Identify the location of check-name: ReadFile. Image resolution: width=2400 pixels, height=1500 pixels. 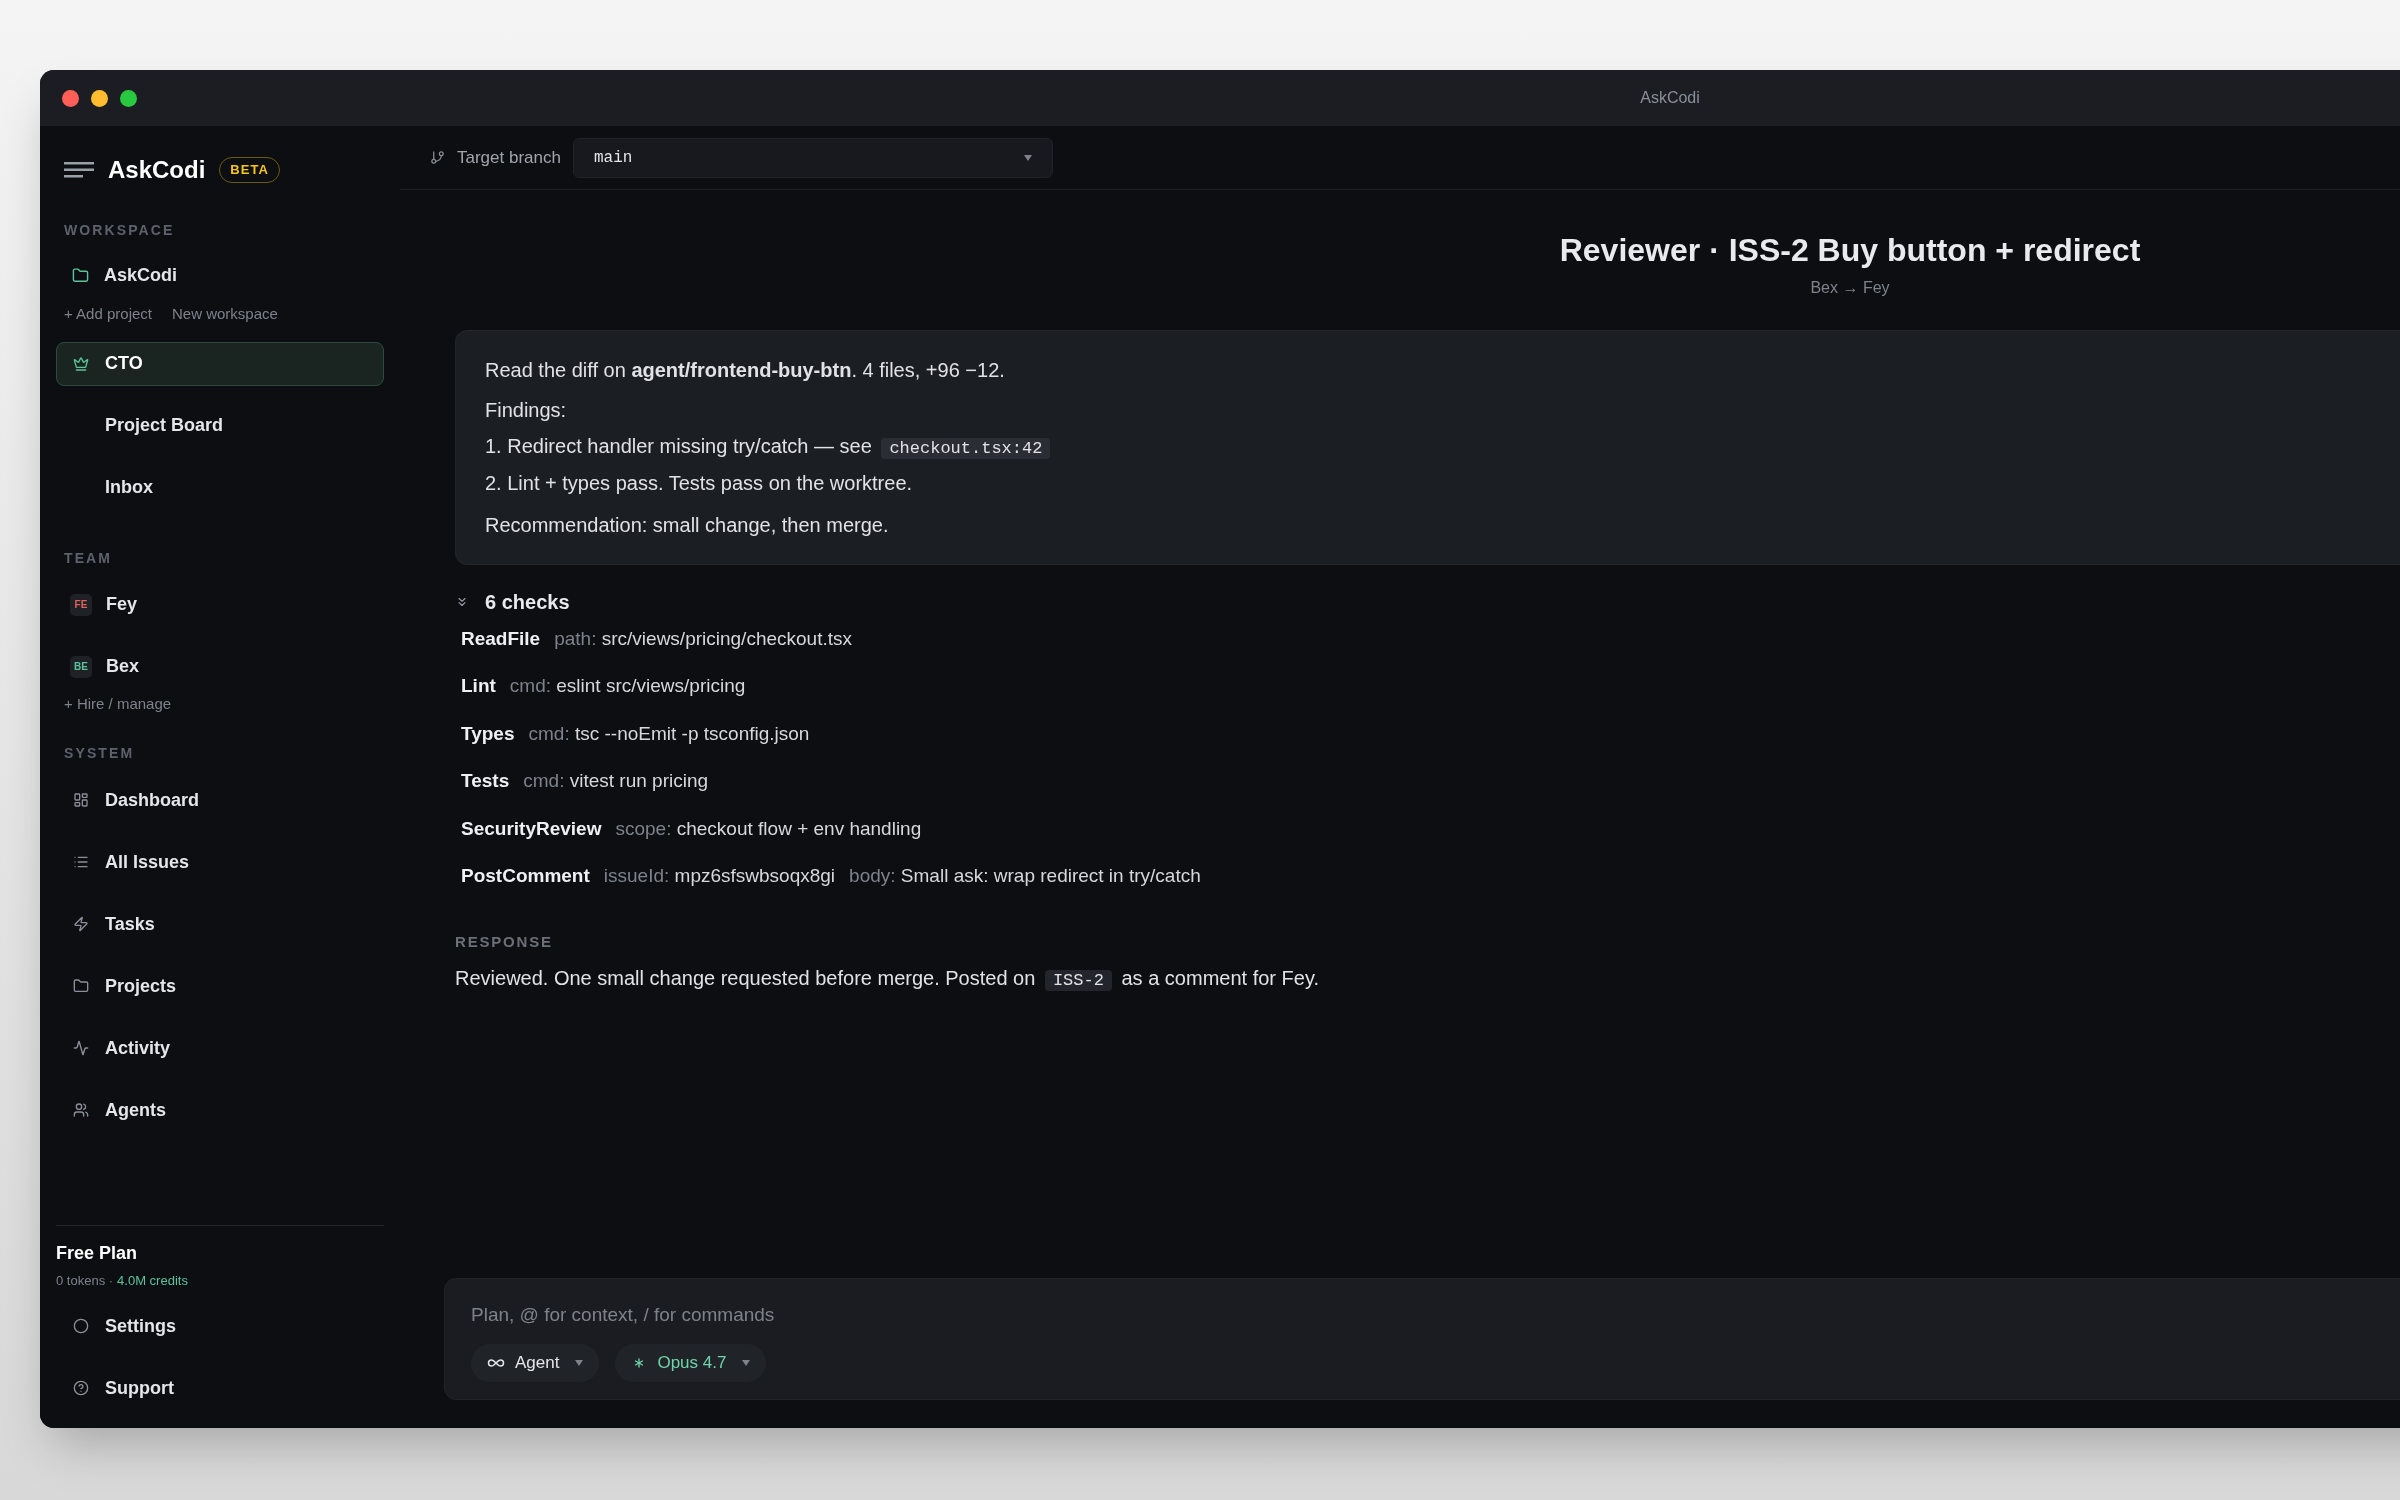
(501, 638).